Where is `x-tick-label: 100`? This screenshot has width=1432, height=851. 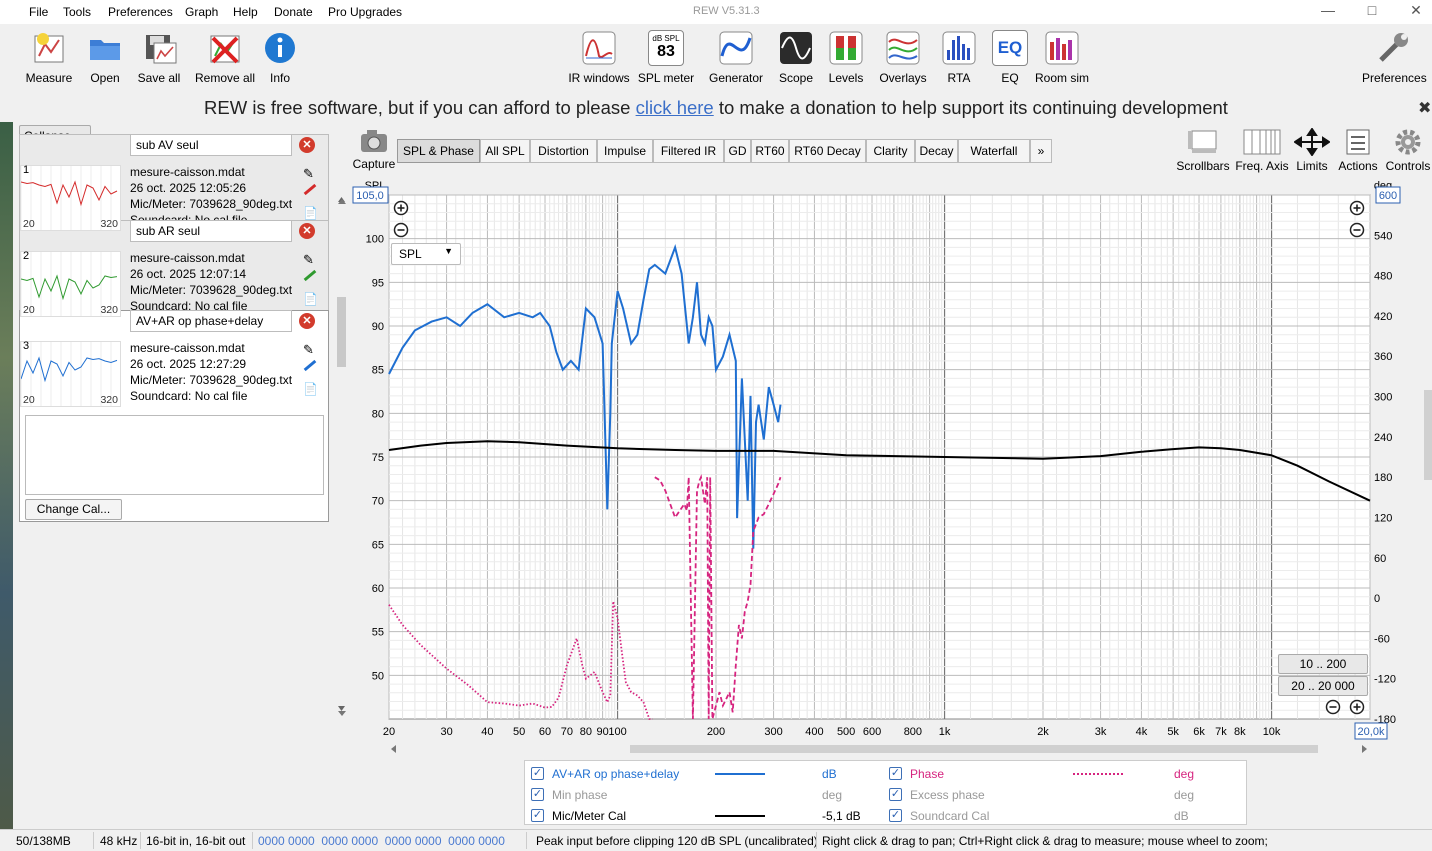 x-tick-label: 100 is located at coordinates (617, 732).